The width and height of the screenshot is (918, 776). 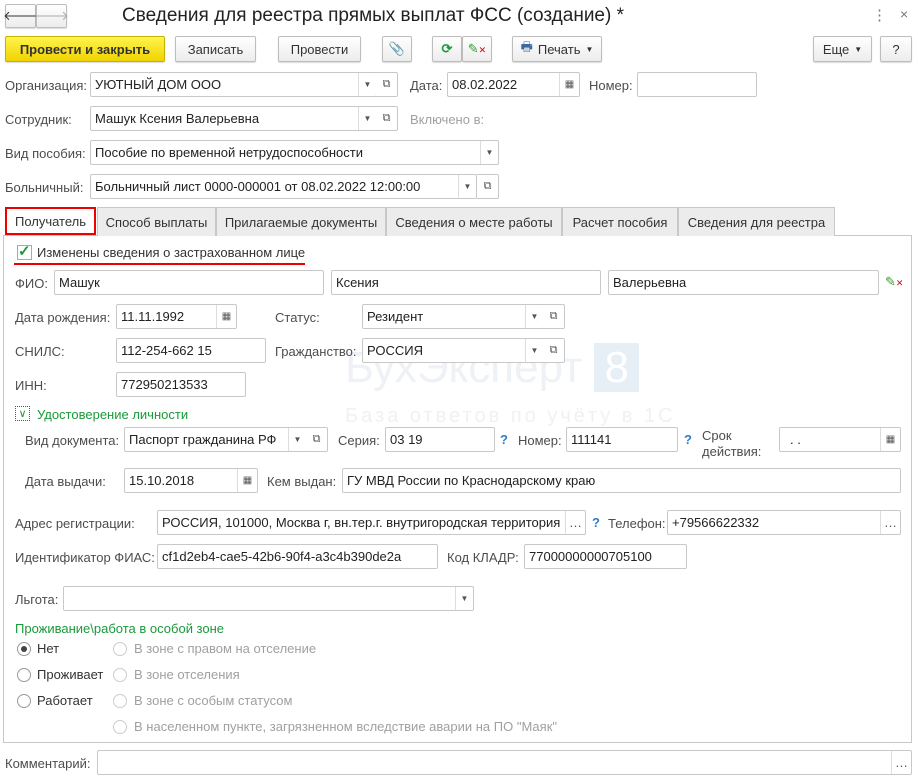 What do you see at coordinates (453, 350) in the screenshot?
I see `citizenship-field: РОССИЯ ▼` at bounding box center [453, 350].